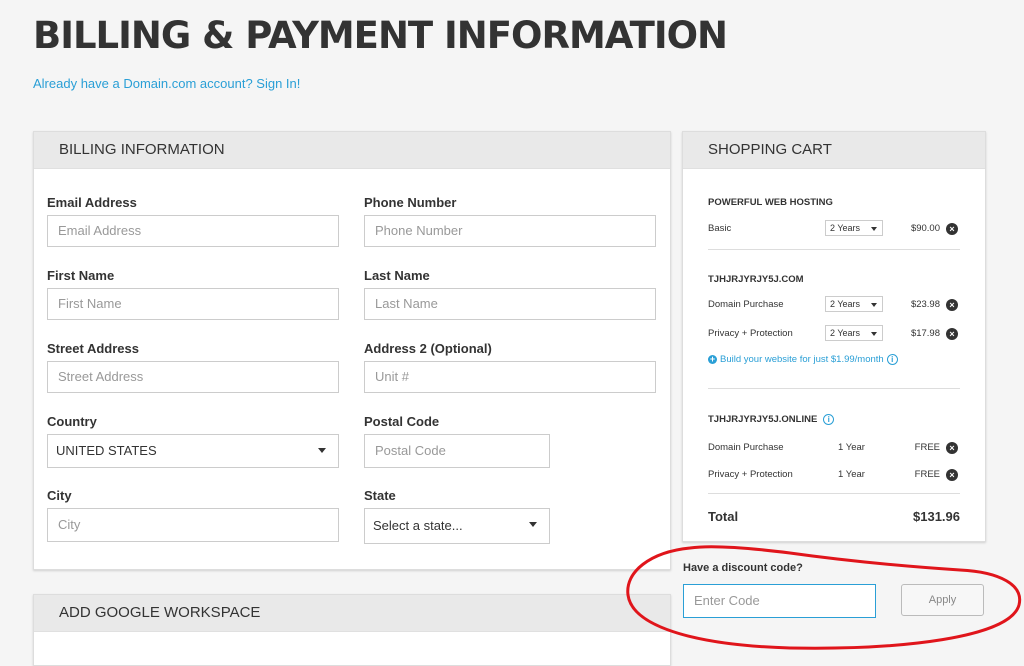  Describe the element at coordinates (72, 421) in the screenshot. I see `country-label: Country` at that location.